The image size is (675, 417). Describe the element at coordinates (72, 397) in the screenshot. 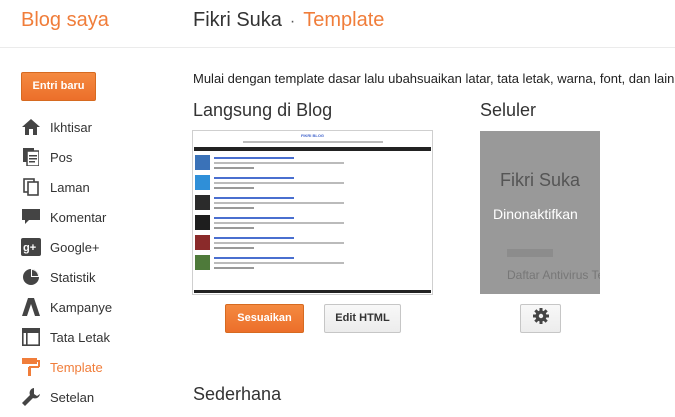

I see `sidebar-item-label: Setelan` at that location.